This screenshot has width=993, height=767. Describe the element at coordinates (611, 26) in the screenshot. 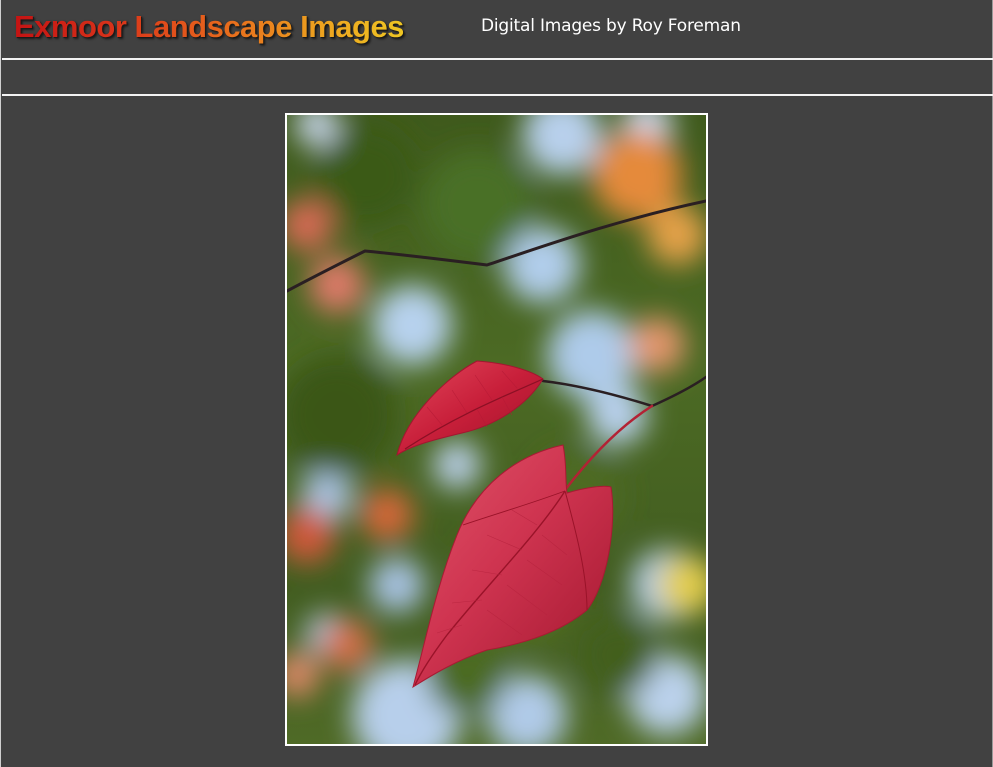

I see `site-tagline: Digital Images by Roy Foreman` at that location.